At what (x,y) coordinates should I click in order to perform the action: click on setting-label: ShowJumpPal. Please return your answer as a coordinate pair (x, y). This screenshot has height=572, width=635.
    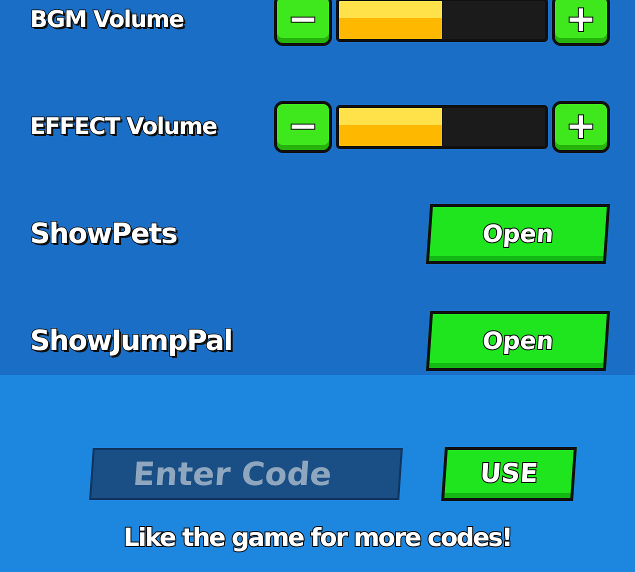
    Looking at the image, I should click on (131, 340).